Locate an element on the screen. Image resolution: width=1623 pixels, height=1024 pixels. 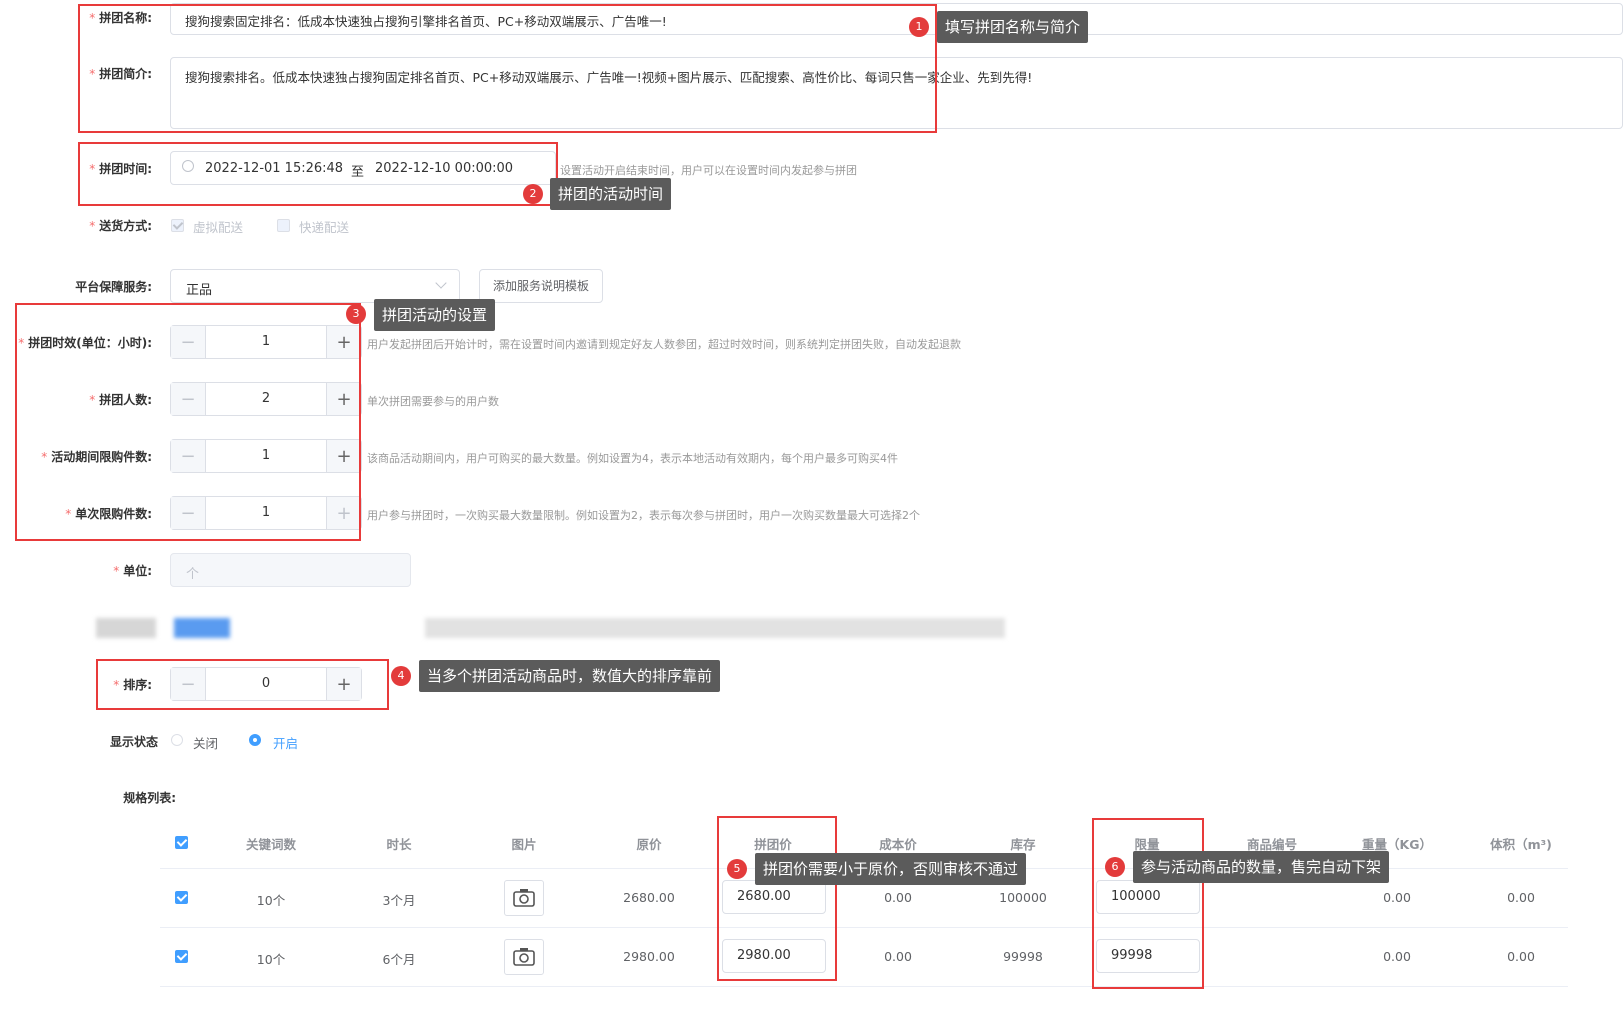
col-image: 图片 is located at coordinates (524, 844).